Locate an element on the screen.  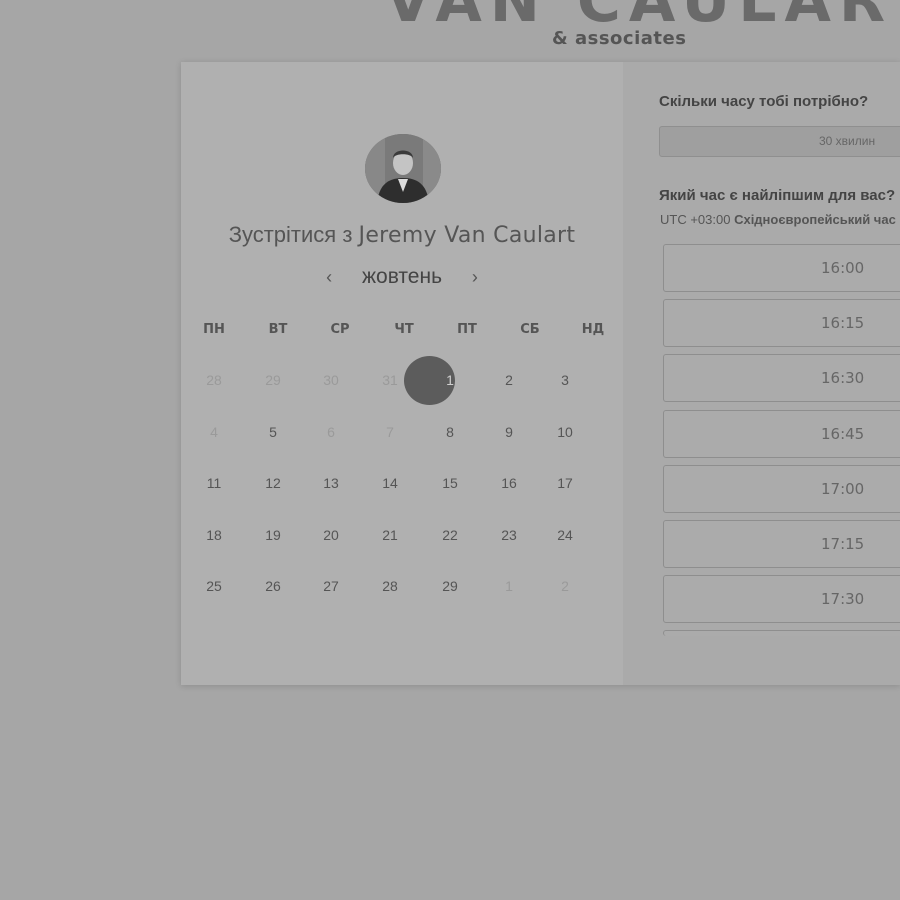
meet-title-prefix: Зустрітися з is located at coordinates (290, 234).